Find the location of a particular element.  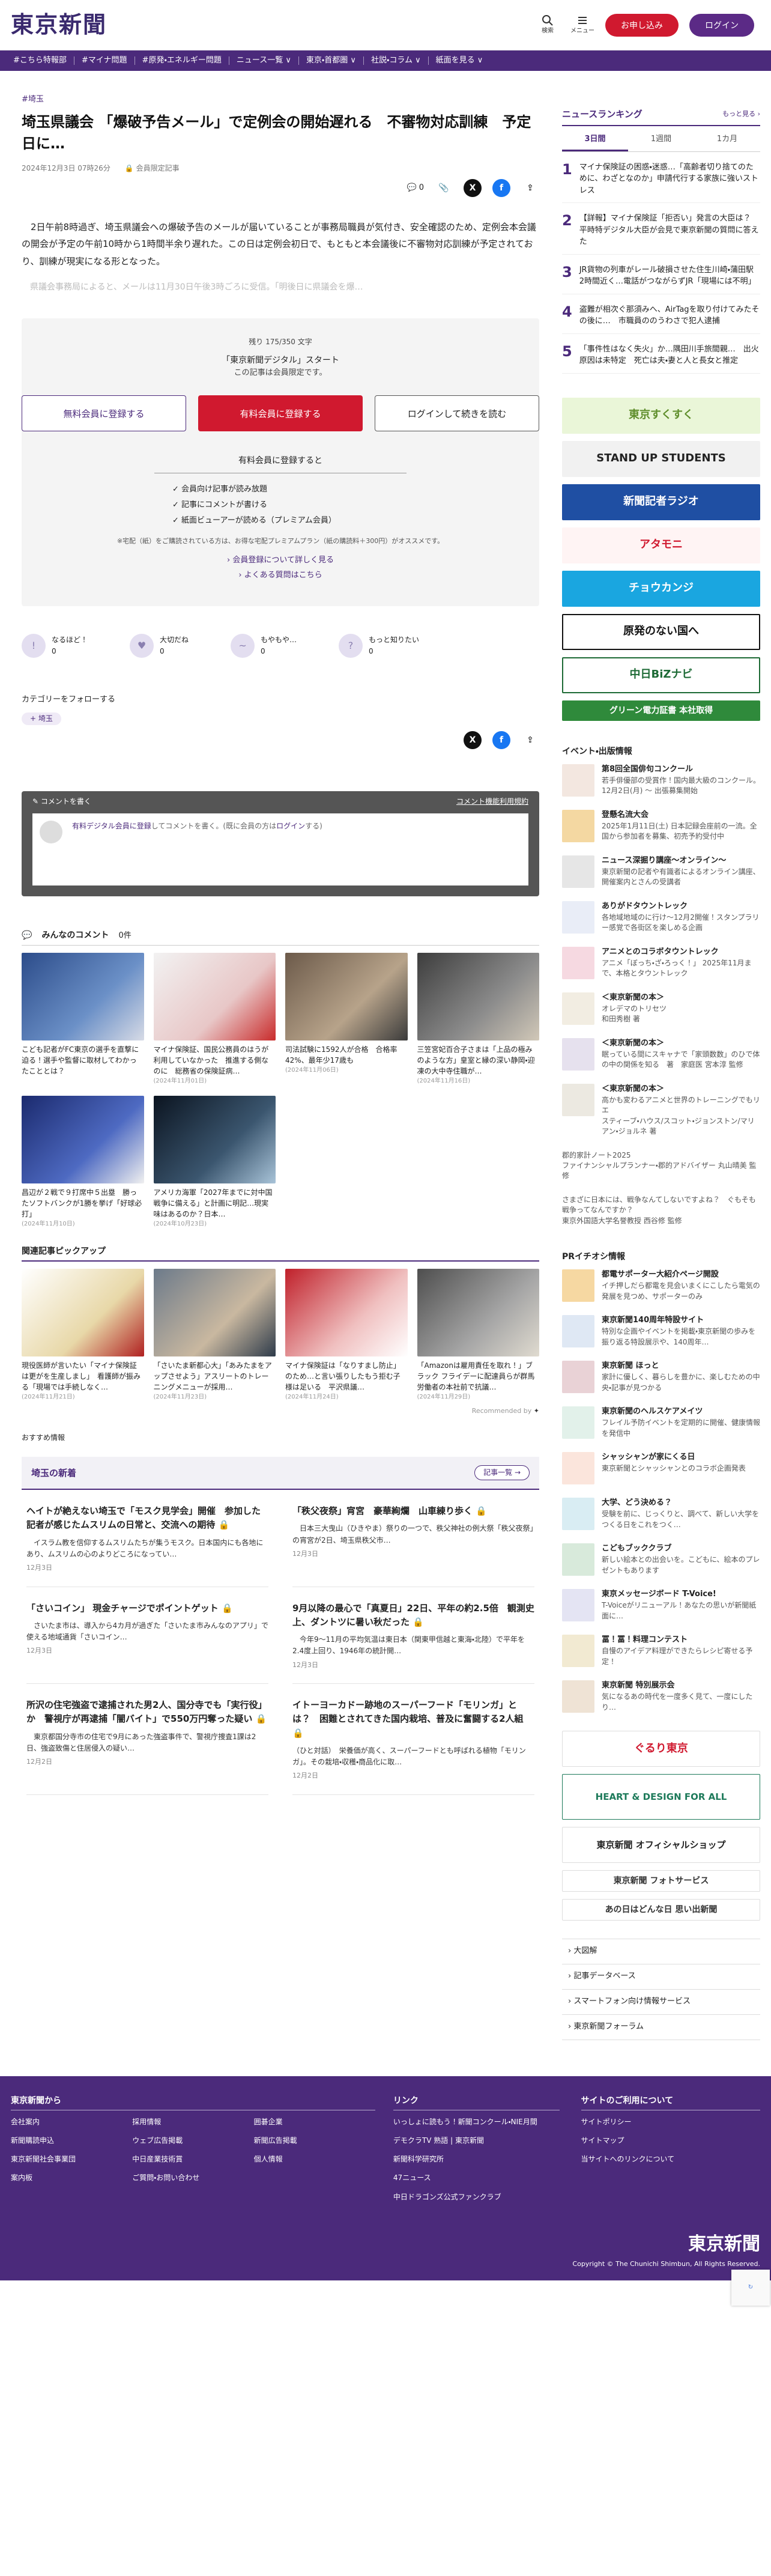

x-share-icon: X is located at coordinates (473, 740).